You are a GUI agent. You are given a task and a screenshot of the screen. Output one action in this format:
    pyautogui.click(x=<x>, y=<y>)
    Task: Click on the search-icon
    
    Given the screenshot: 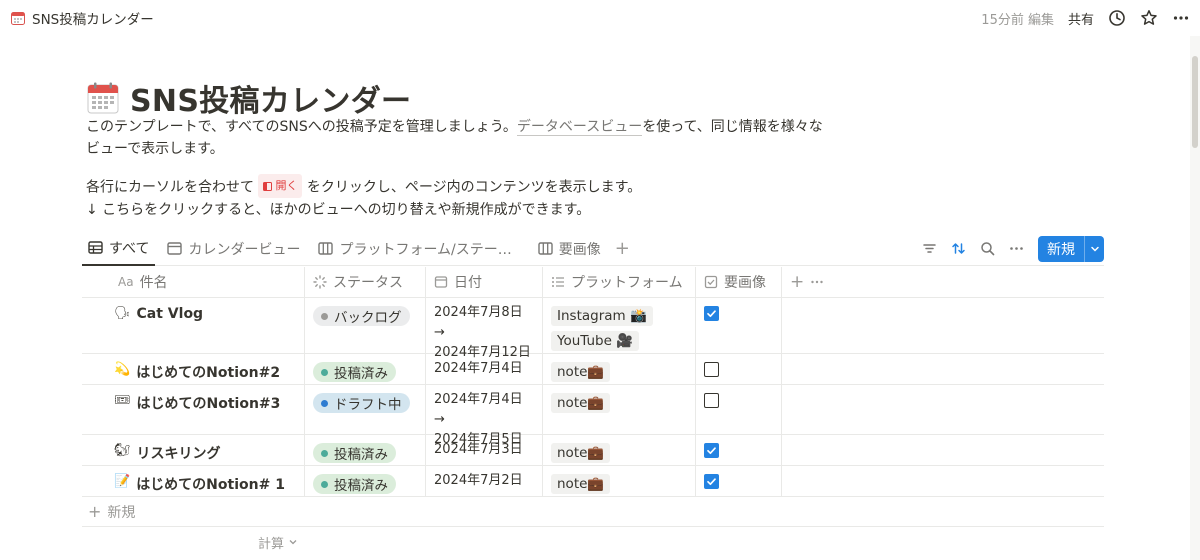 What is the action you would take?
    pyautogui.click(x=987, y=248)
    